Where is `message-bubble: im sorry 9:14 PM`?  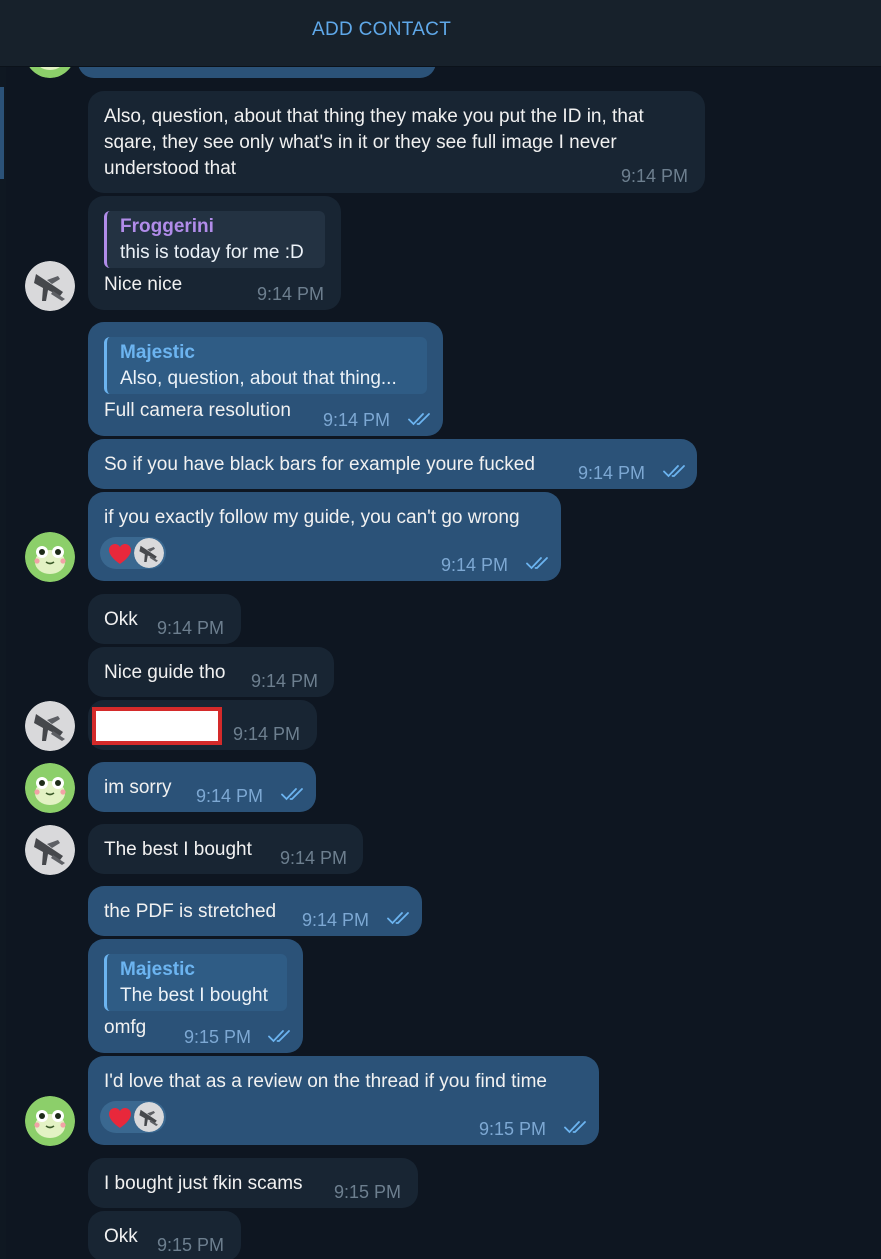
message-bubble: im sorry 9:14 PM is located at coordinates (202, 787).